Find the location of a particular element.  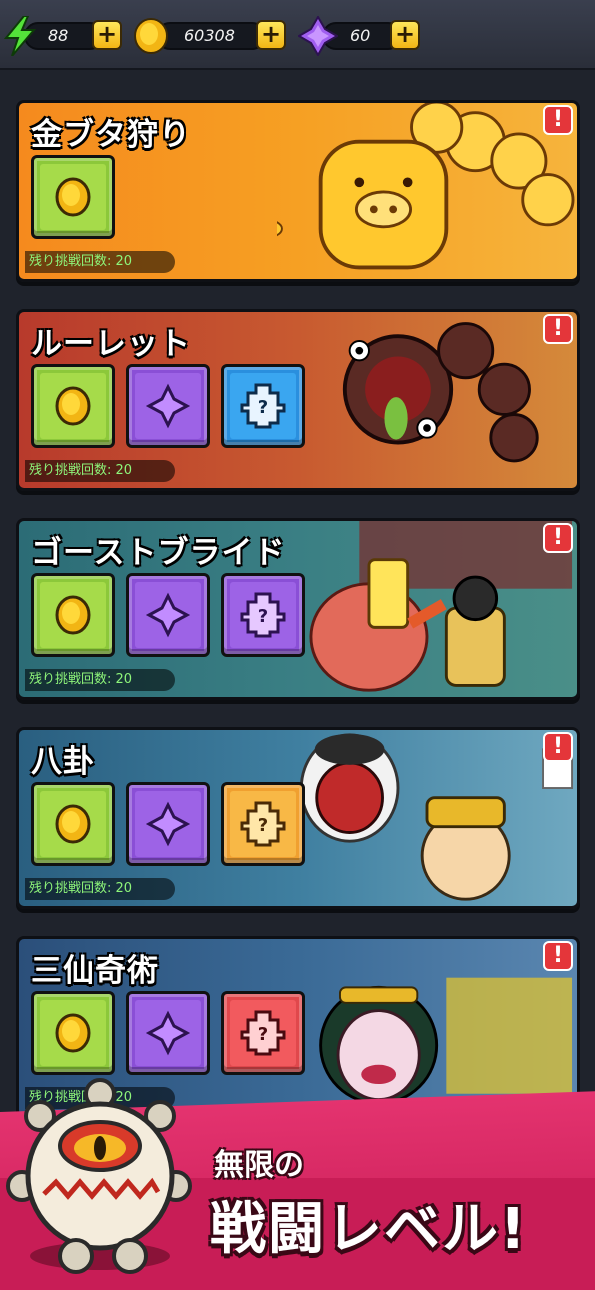

gold-value: 60308 is located at coordinates (209, 35).